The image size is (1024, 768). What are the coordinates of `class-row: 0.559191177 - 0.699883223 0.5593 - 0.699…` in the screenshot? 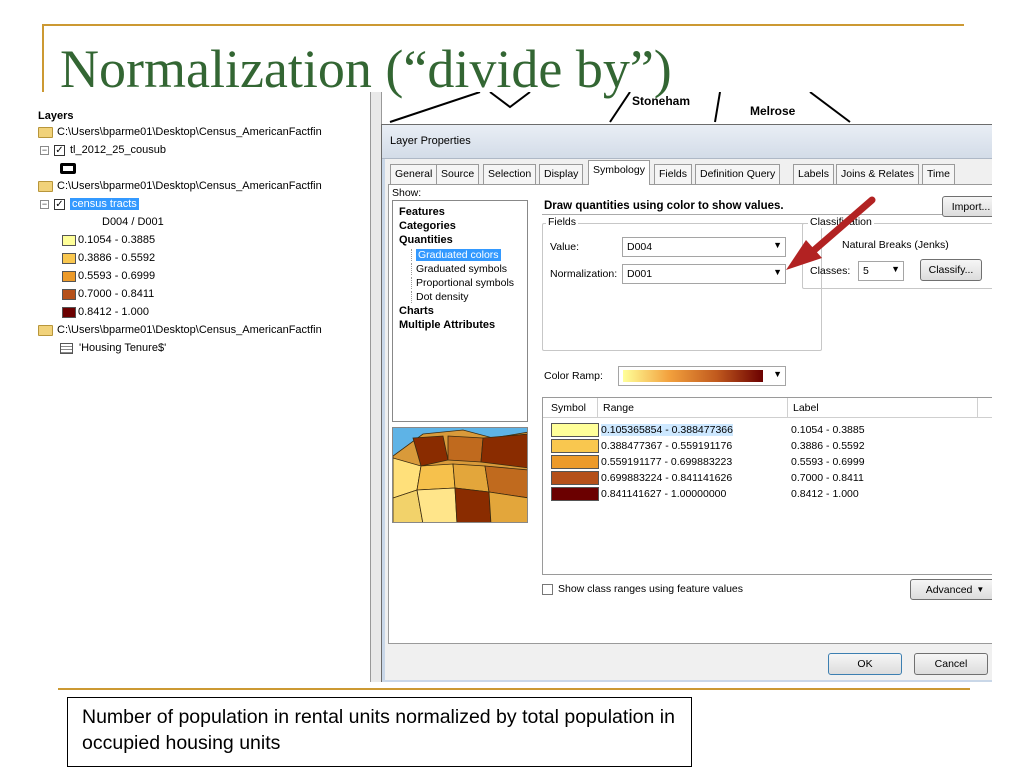 It's located at (767, 462).